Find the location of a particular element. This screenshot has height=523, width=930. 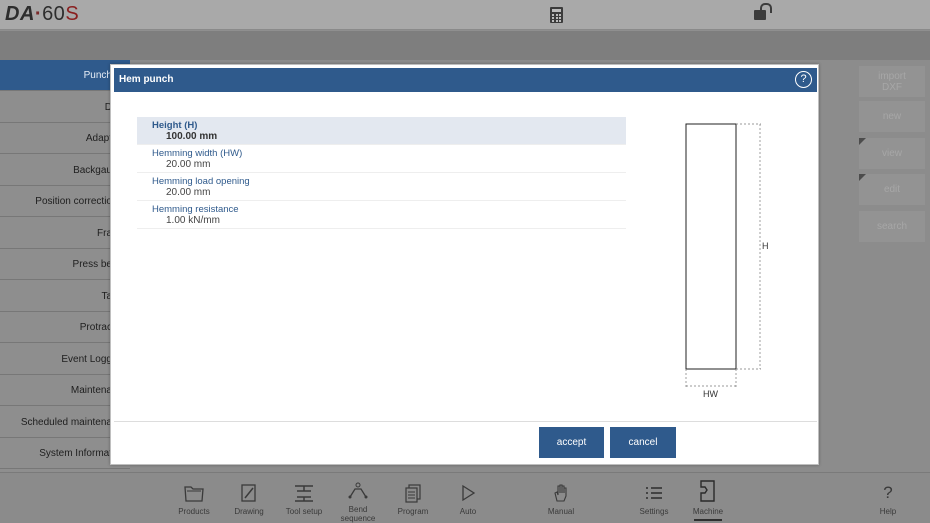

punch-outline is located at coordinates (711, 246).